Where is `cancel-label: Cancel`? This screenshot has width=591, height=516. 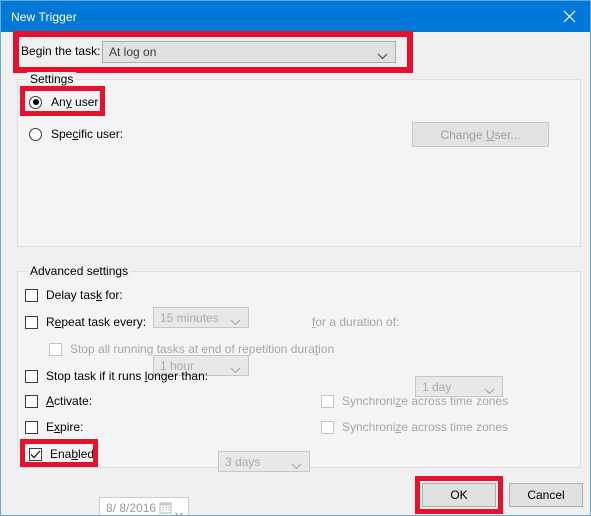 cancel-label: Cancel is located at coordinates (546, 495).